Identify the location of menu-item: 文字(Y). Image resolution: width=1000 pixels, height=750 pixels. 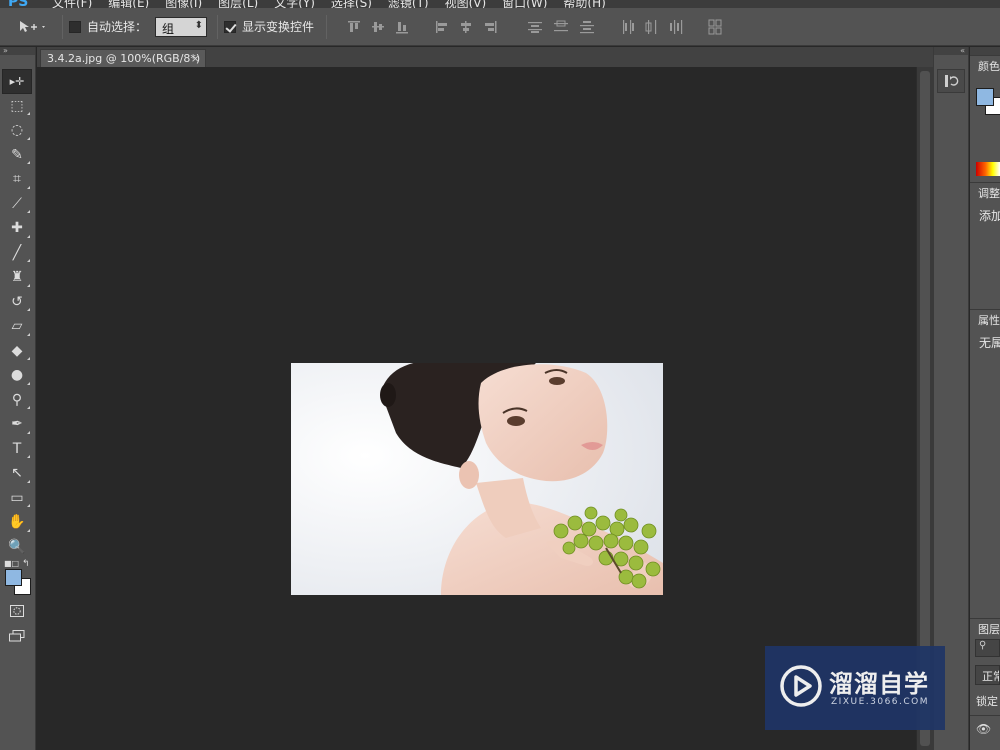
(294, 4).